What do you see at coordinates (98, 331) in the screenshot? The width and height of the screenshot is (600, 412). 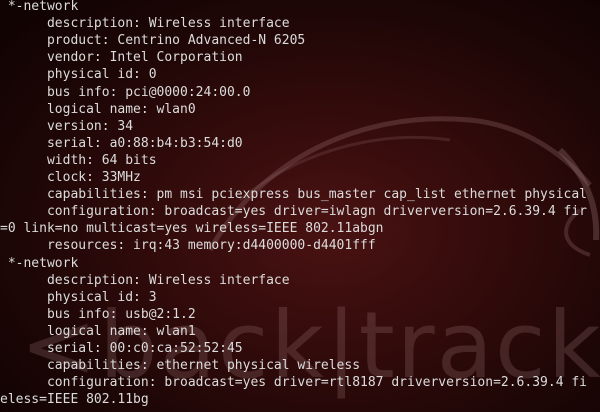 I see `terminal-line: logical name: wlan1` at bounding box center [98, 331].